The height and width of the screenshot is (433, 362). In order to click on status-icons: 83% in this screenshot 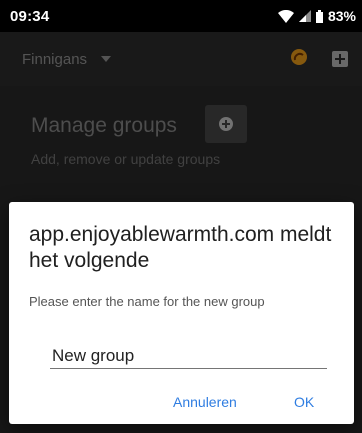, I will do `click(316, 16)`.